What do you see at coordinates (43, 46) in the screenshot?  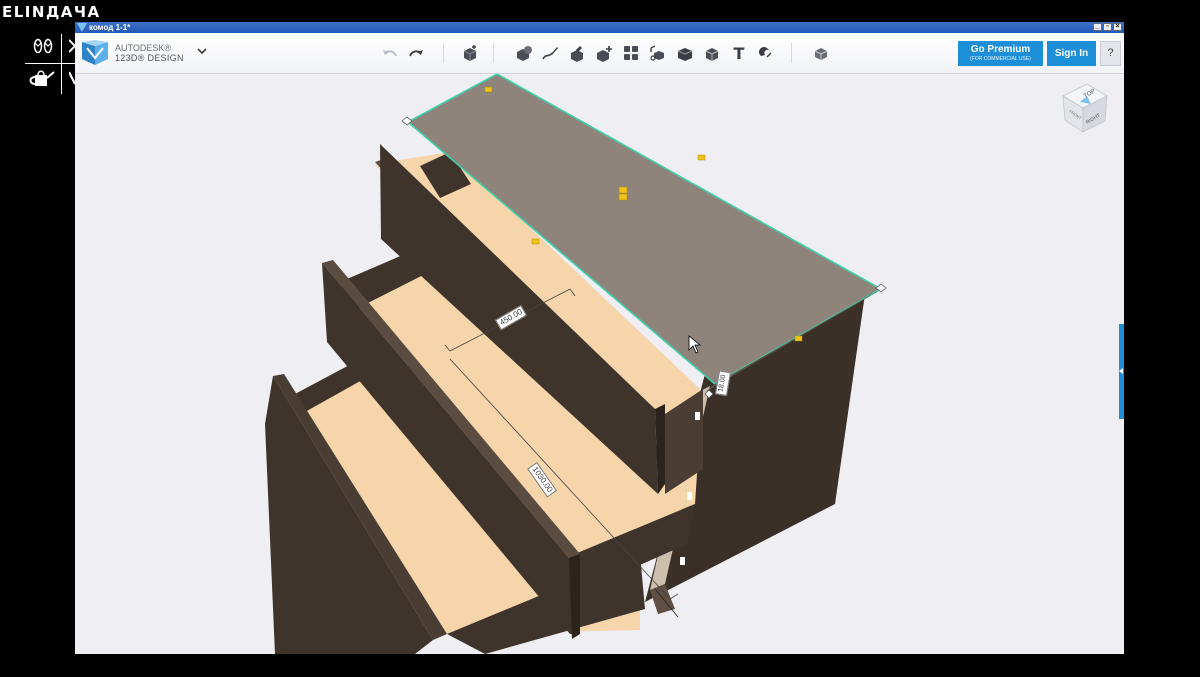 I see `flip-flops-icon` at bounding box center [43, 46].